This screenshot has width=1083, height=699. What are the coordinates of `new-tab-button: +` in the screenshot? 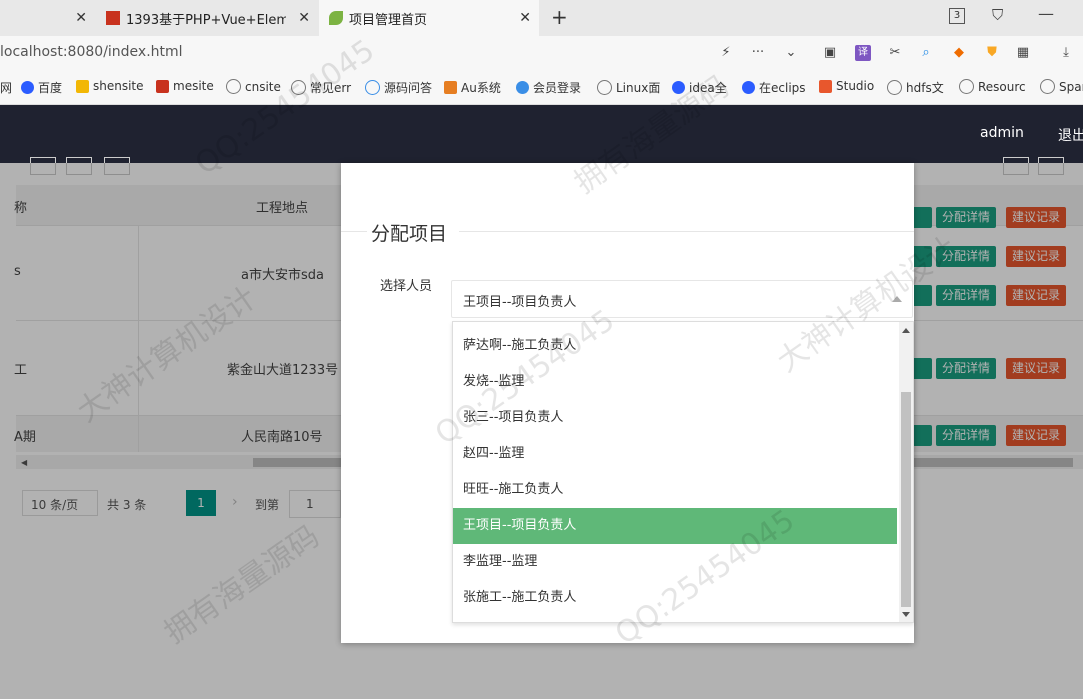 It's located at (559, 17).